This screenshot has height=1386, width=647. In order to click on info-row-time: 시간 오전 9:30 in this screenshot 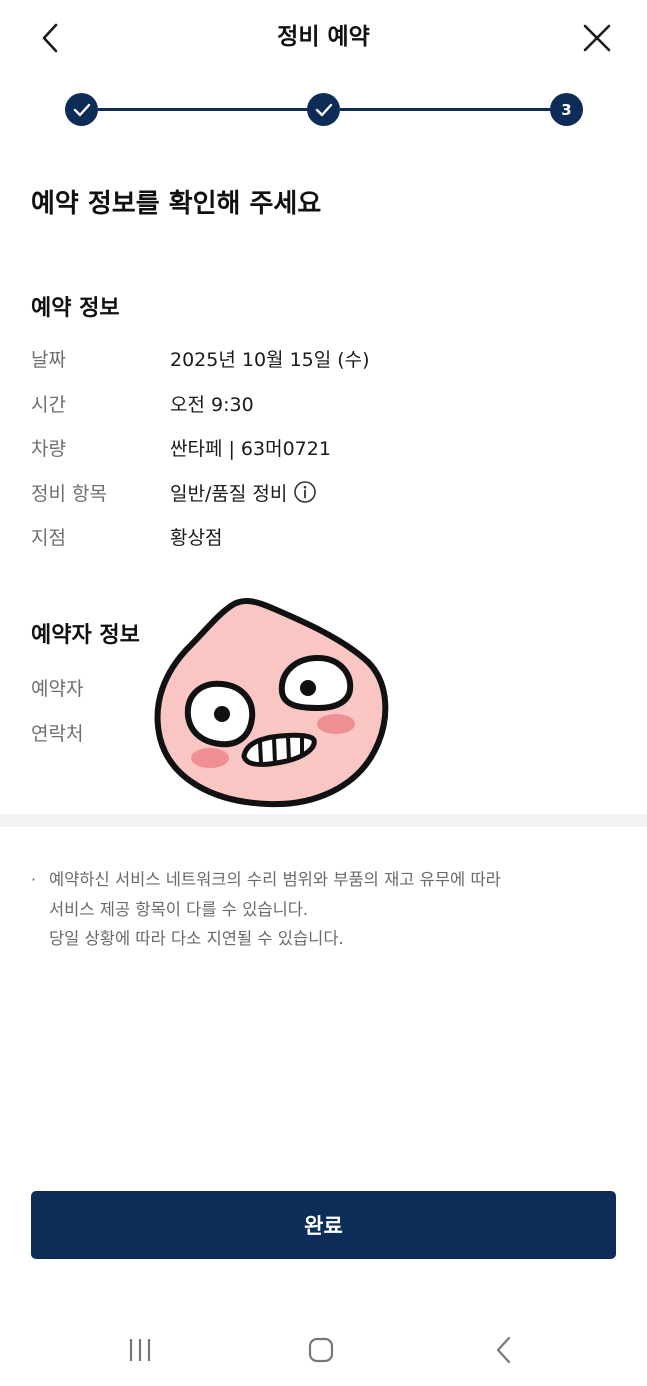, I will do `click(326, 403)`.